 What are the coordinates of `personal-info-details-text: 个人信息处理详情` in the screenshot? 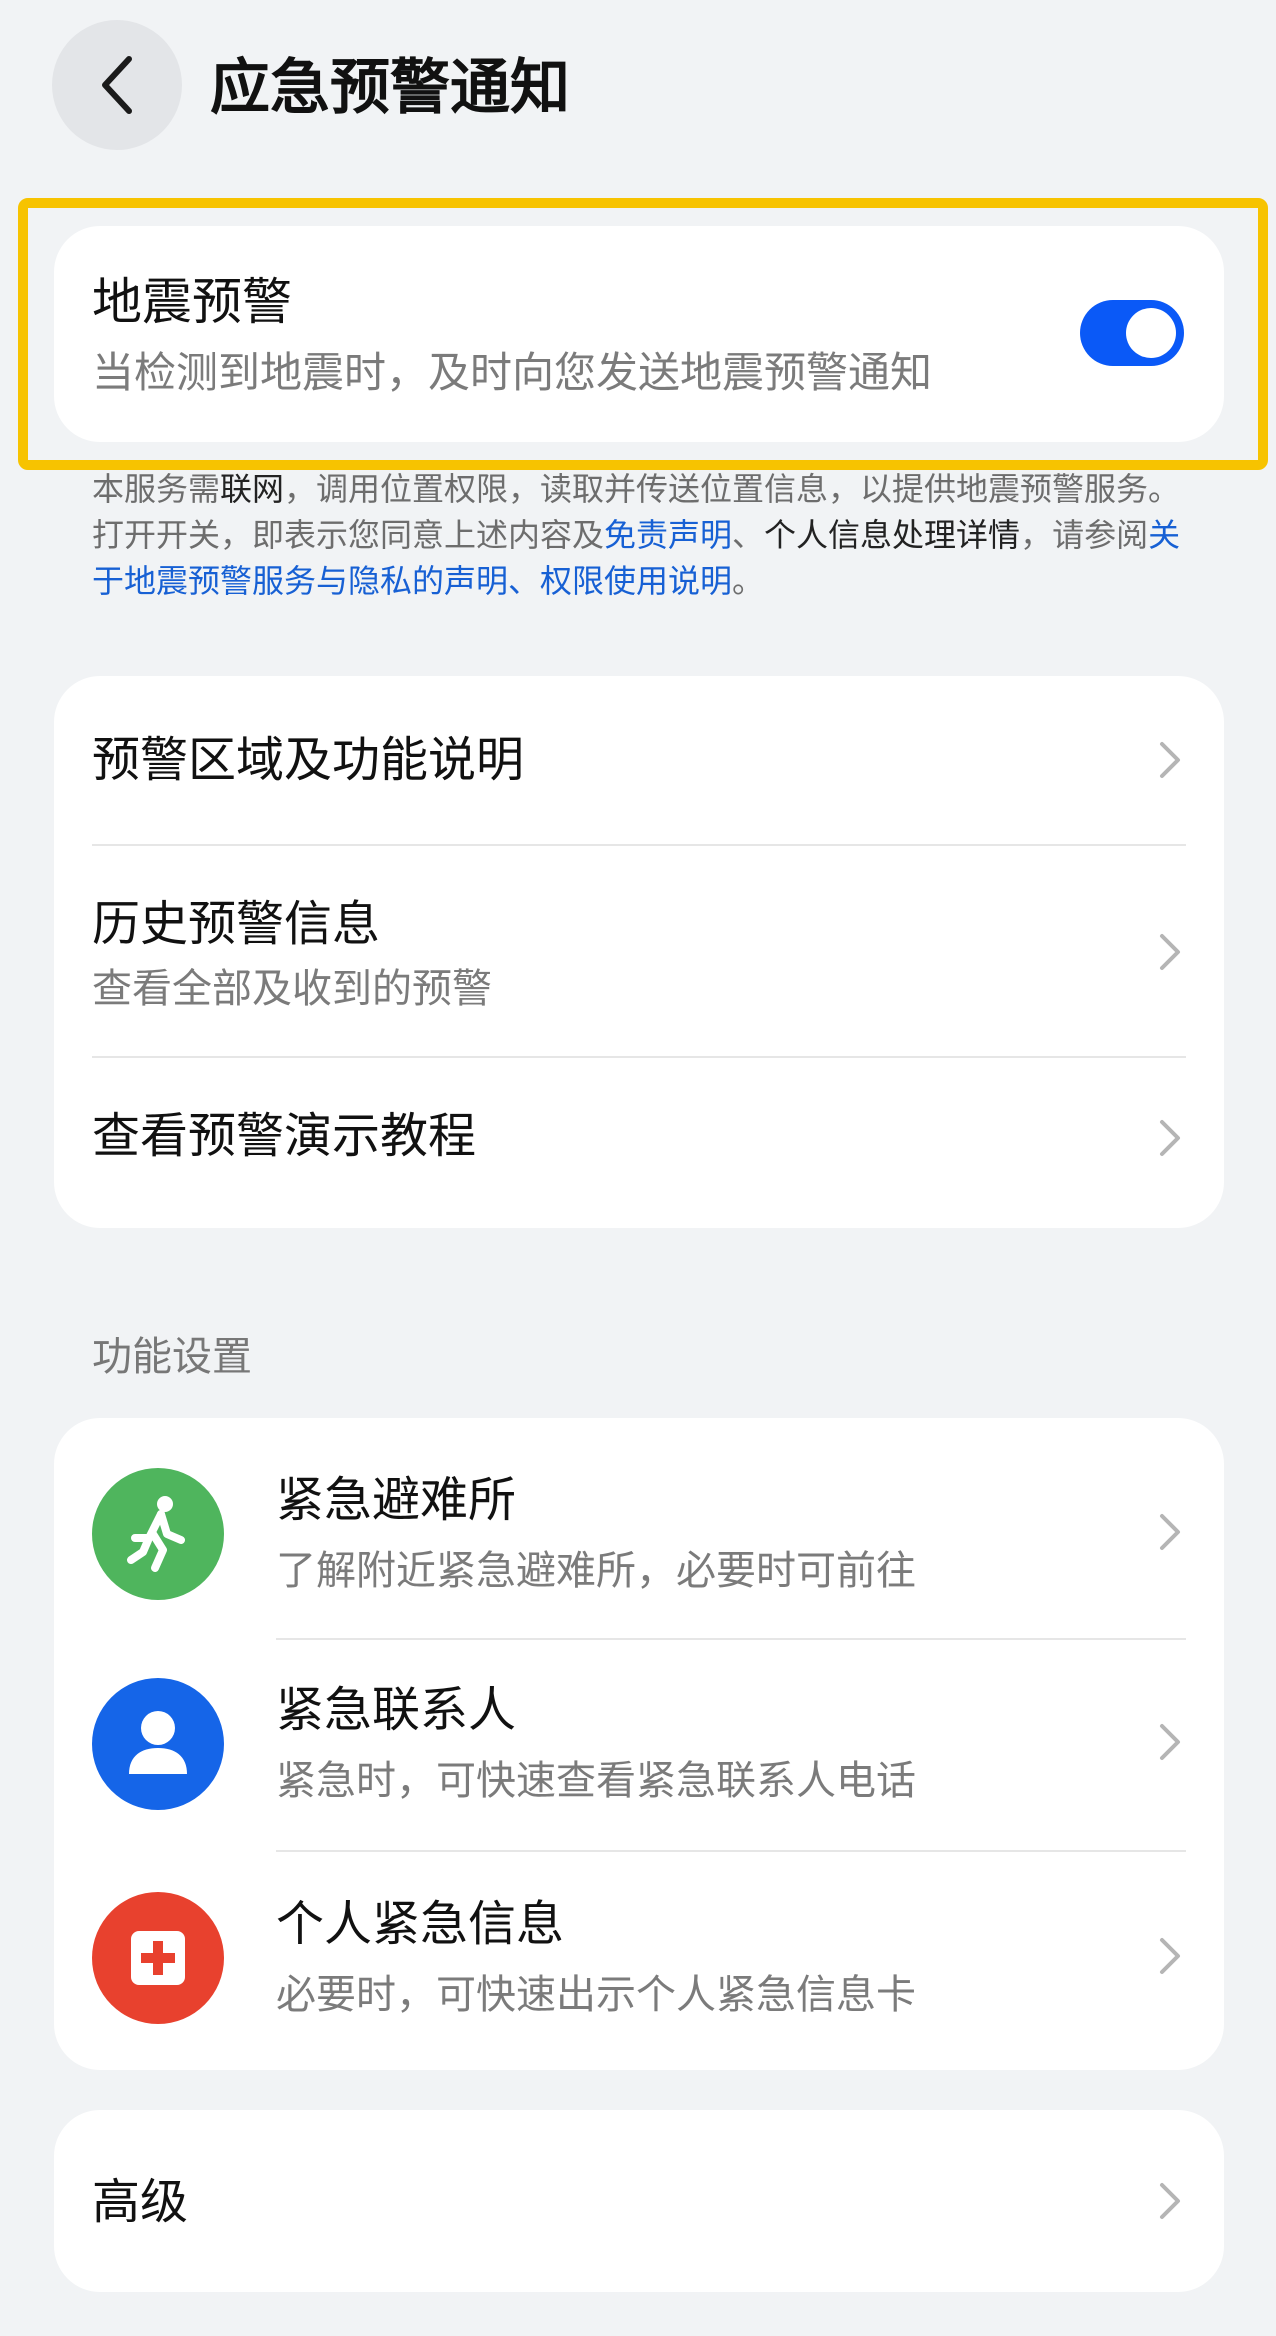 It's located at (892, 535).